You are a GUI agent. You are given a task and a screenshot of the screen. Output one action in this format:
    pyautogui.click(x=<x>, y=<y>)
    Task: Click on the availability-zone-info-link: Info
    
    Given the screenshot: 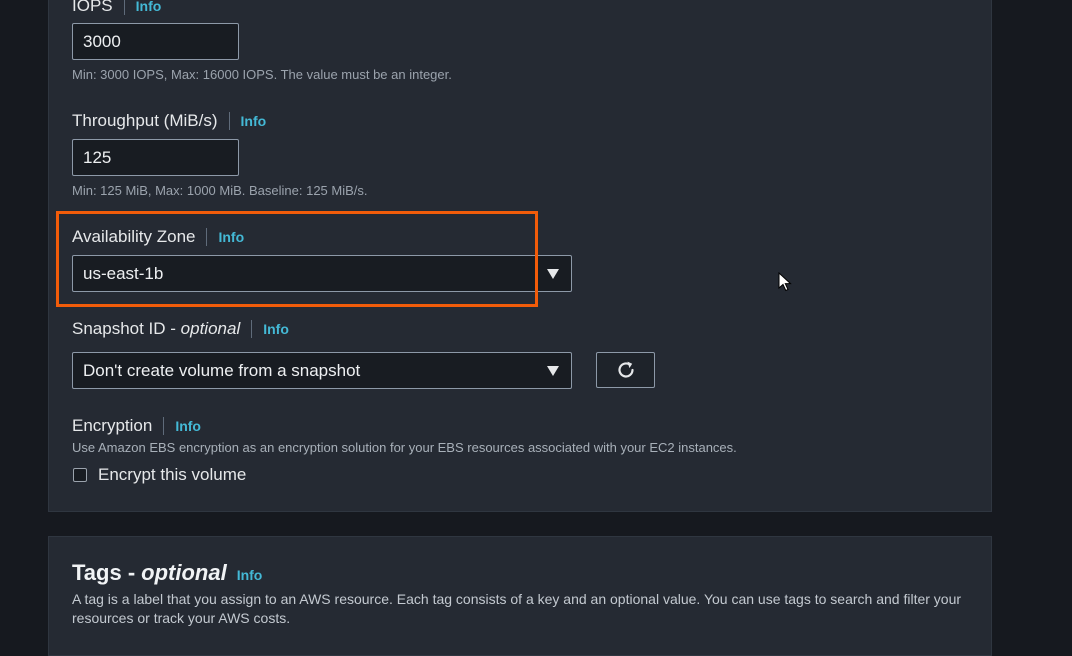 What is the action you would take?
    pyautogui.click(x=231, y=237)
    